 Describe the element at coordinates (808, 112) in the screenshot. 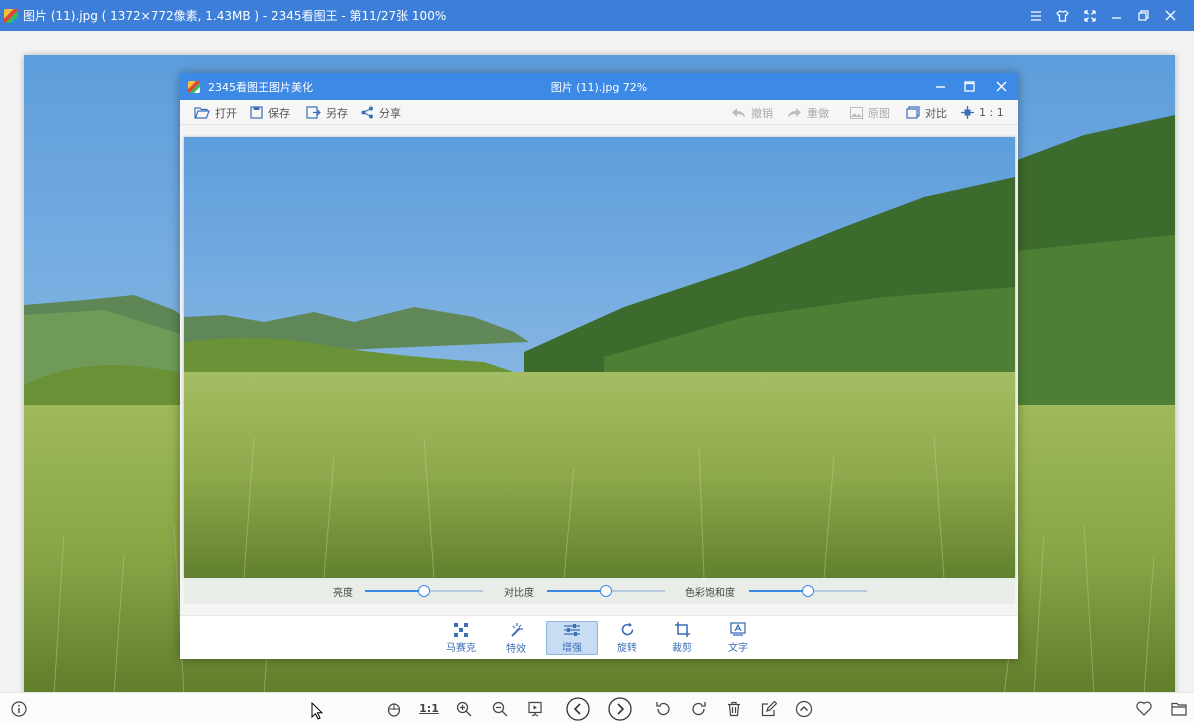

I see `redo-button: 重做` at that location.